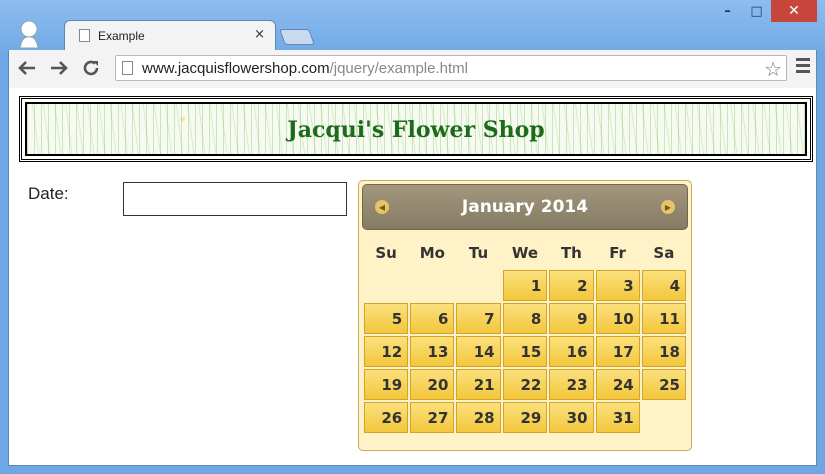 This screenshot has width=825, height=474. I want to click on forward-arrow-icon, so click(59, 68).